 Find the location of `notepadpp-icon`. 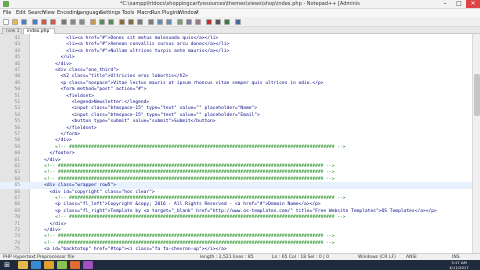

notepadpp-icon is located at coordinates (62, 265).